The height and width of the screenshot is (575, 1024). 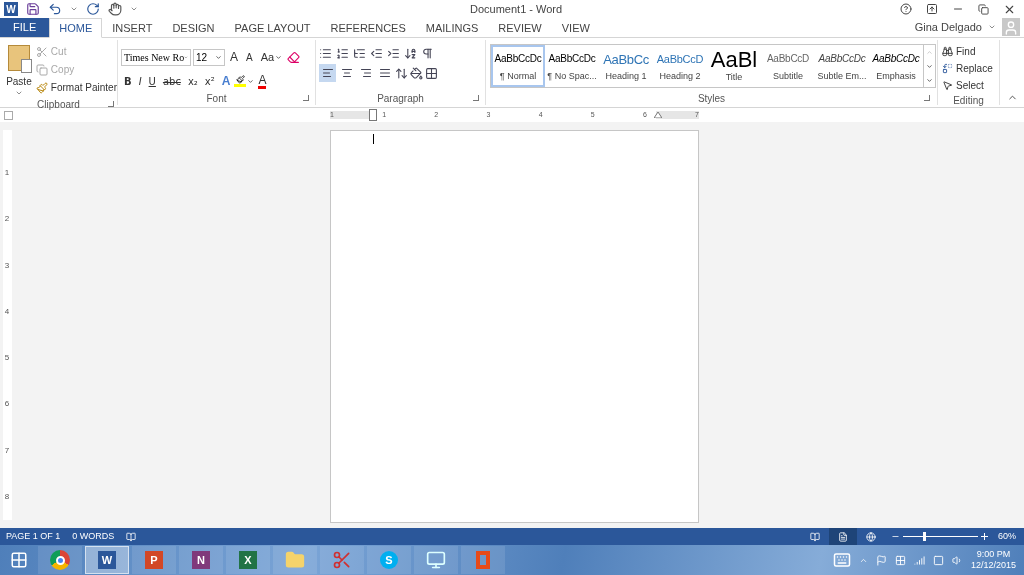 What do you see at coordinates (993, 554) in the screenshot?
I see `clock-time: 9:00 PM` at bounding box center [993, 554].